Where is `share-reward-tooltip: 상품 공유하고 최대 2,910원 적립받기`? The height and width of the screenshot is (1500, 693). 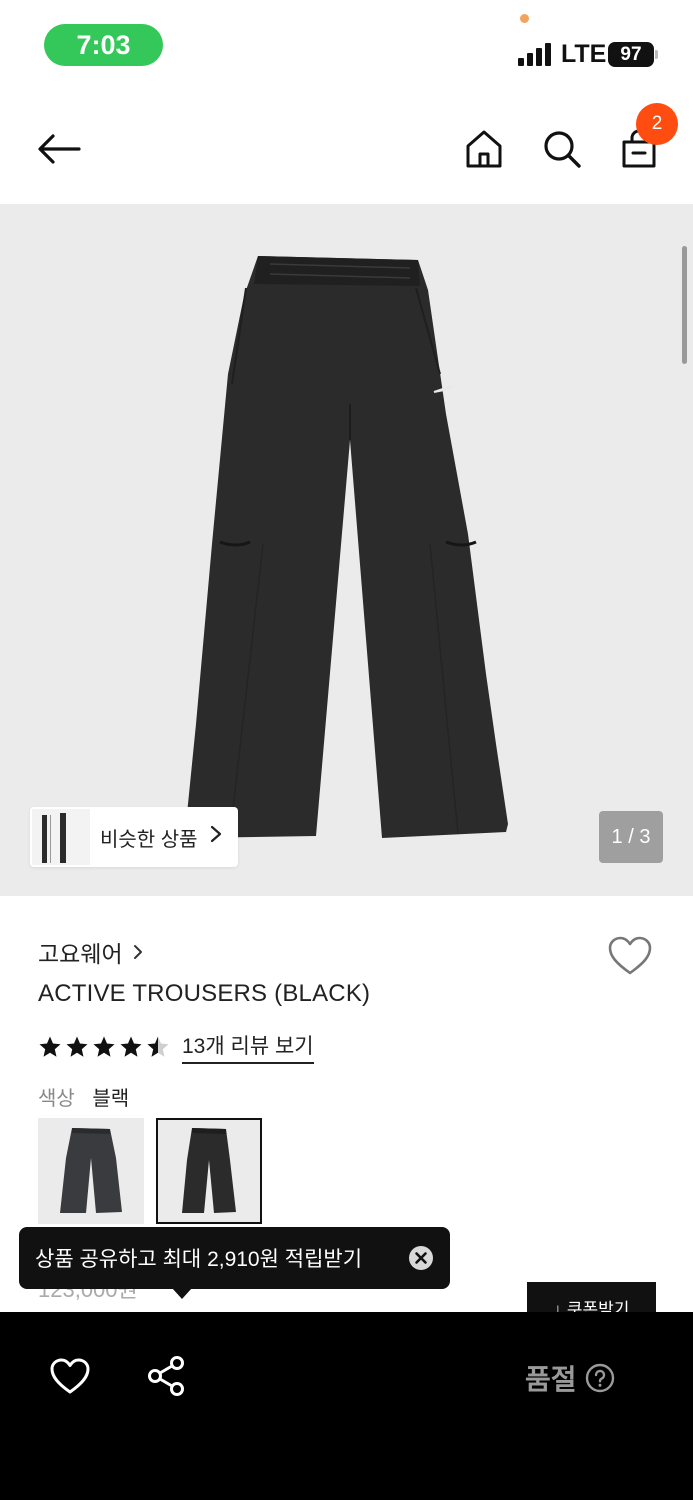 share-reward-tooltip: 상품 공유하고 최대 2,910원 적립받기 is located at coordinates (234, 1263).